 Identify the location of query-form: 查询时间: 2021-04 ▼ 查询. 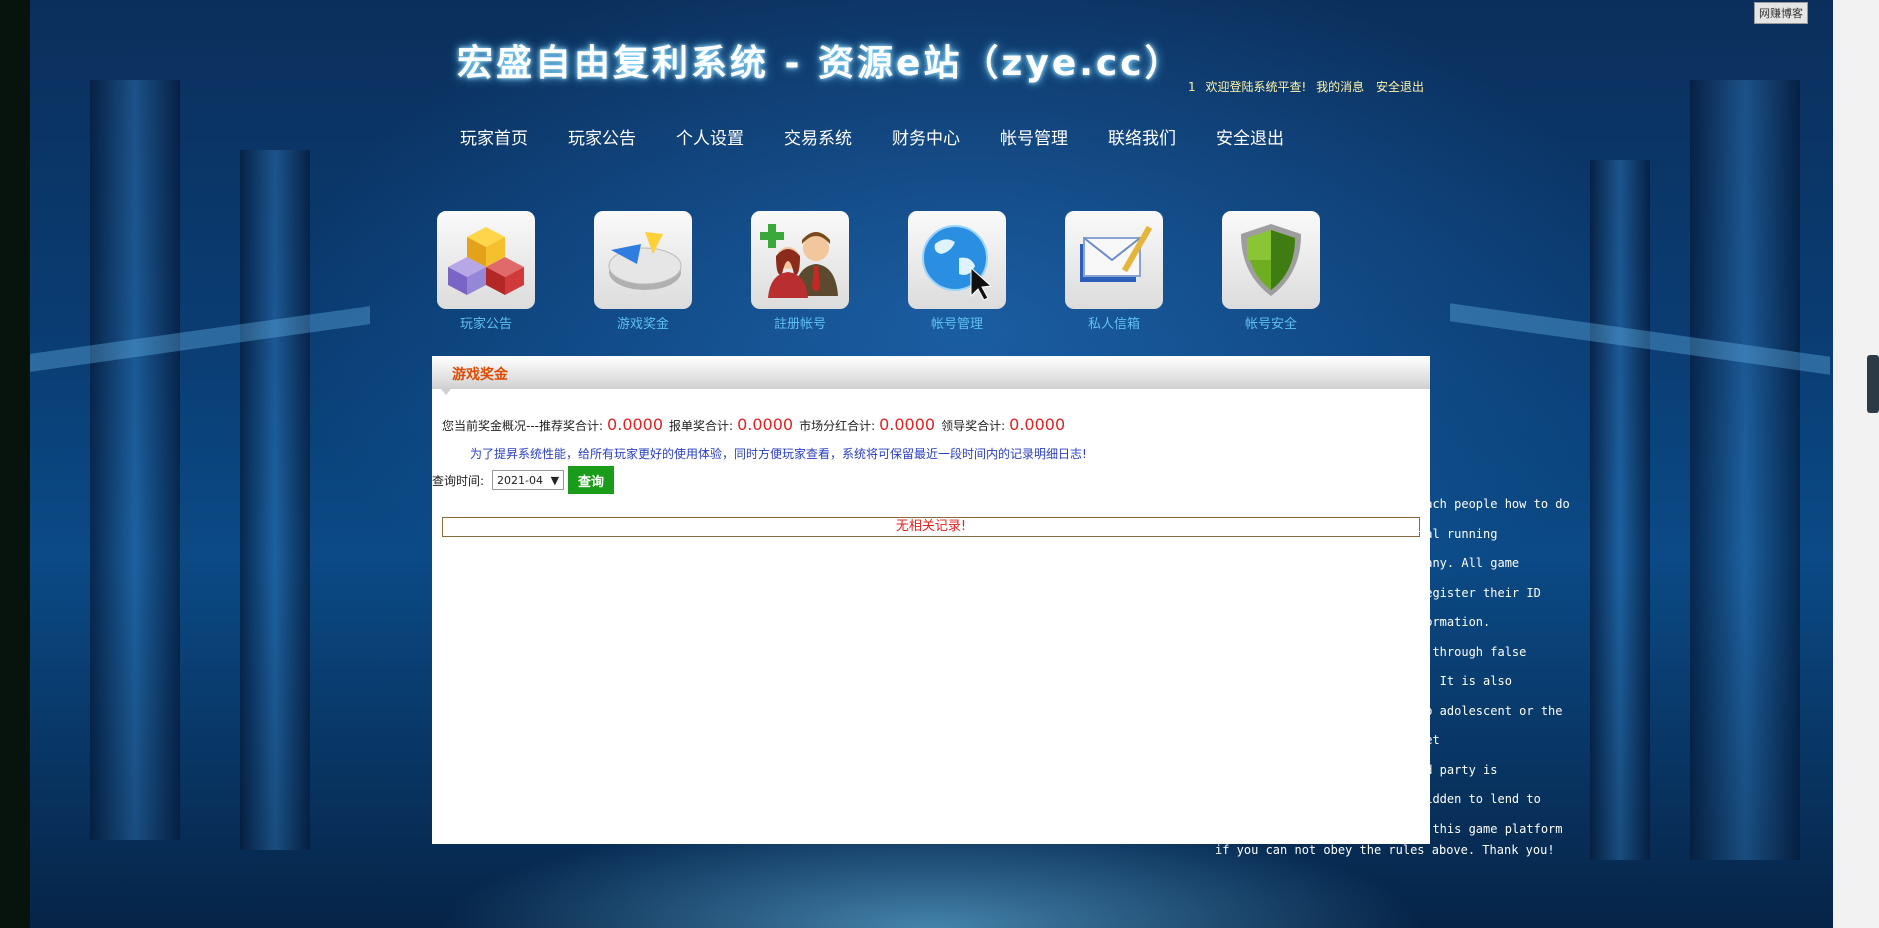
(523, 480).